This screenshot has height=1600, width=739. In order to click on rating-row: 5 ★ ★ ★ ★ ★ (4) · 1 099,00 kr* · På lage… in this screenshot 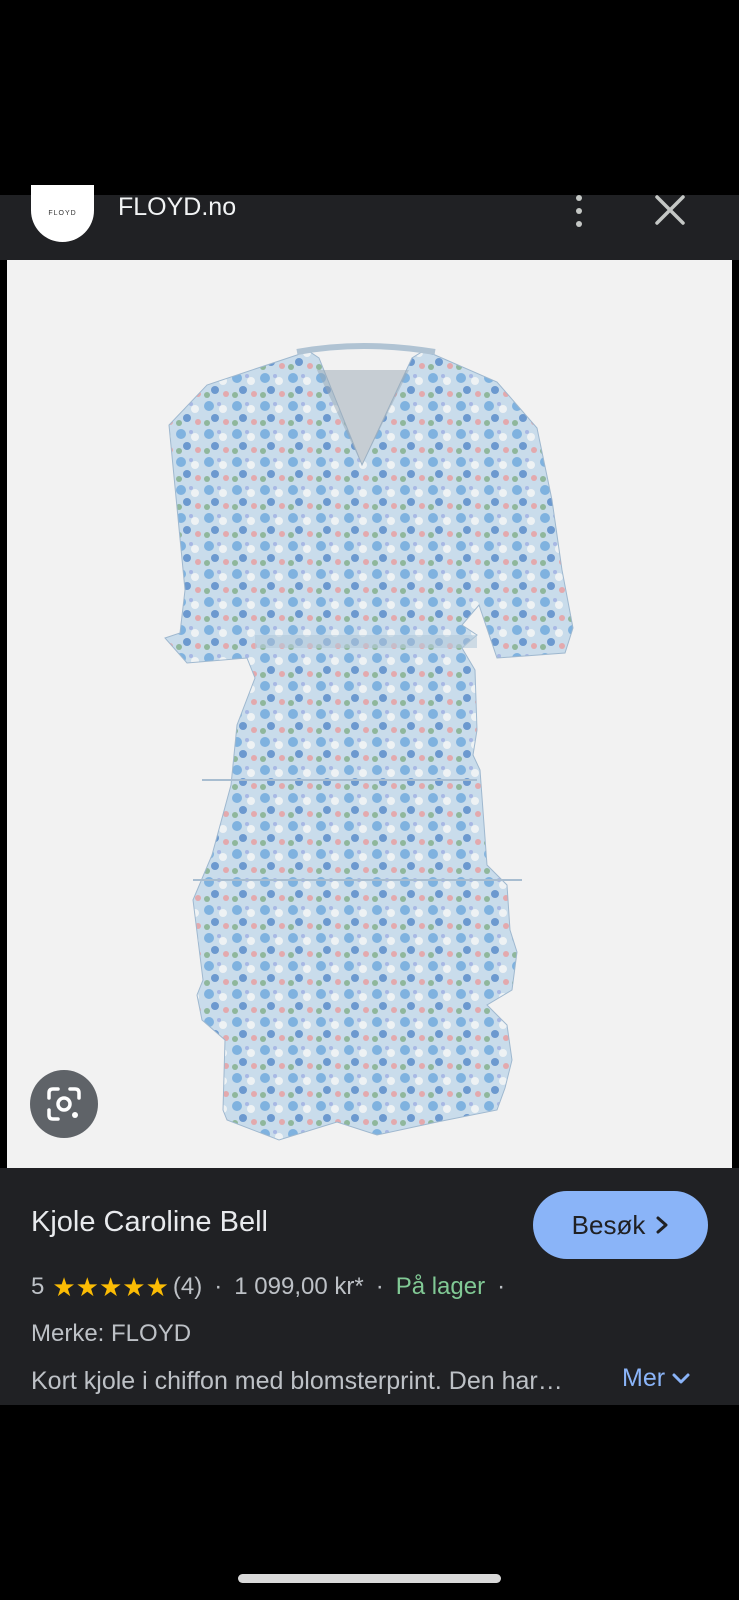, I will do `click(274, 1287)`.